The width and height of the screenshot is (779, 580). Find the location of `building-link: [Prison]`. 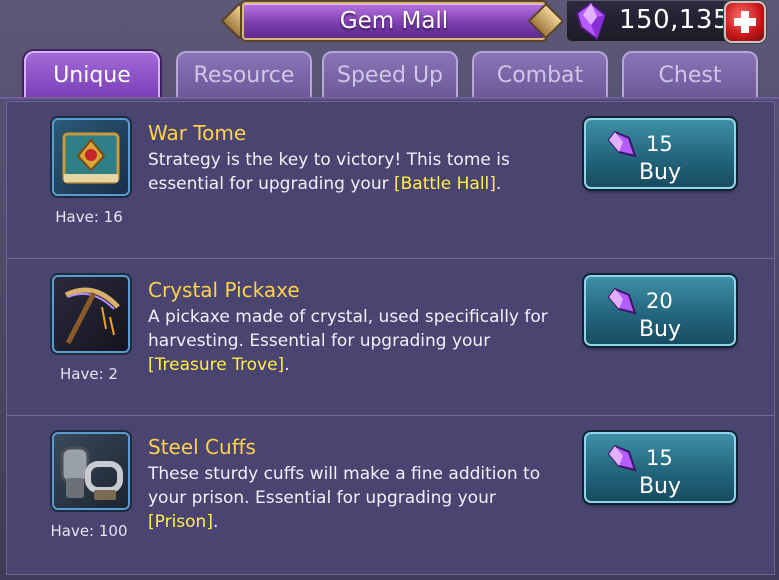

building-link: [Prison] is located at coordinates (180, 522).